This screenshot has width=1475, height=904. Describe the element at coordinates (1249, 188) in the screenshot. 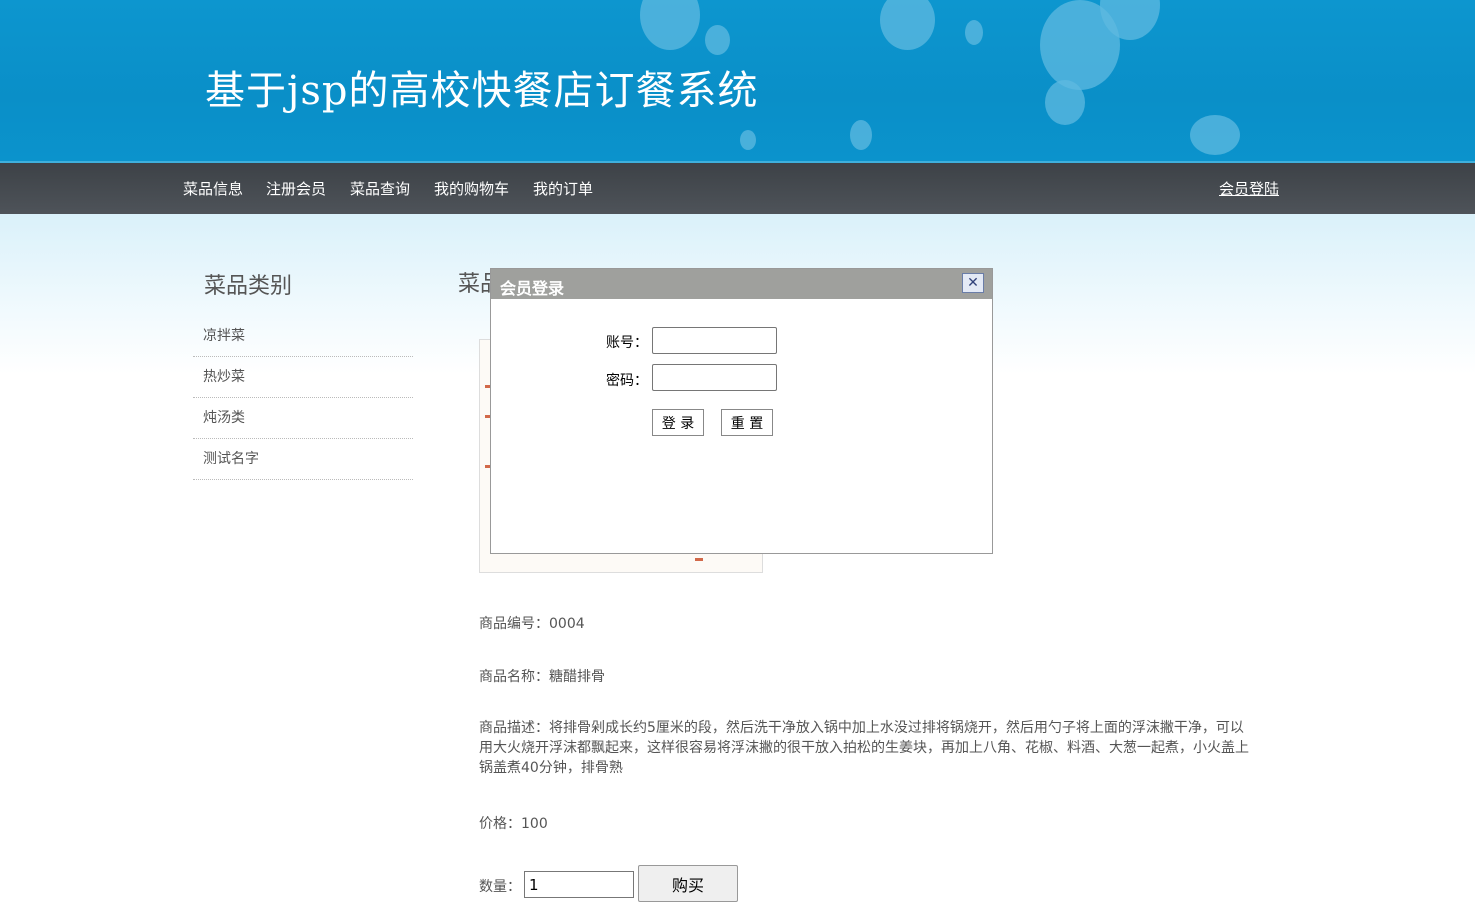

I see `member-login-link: 会员登陆` at that location.